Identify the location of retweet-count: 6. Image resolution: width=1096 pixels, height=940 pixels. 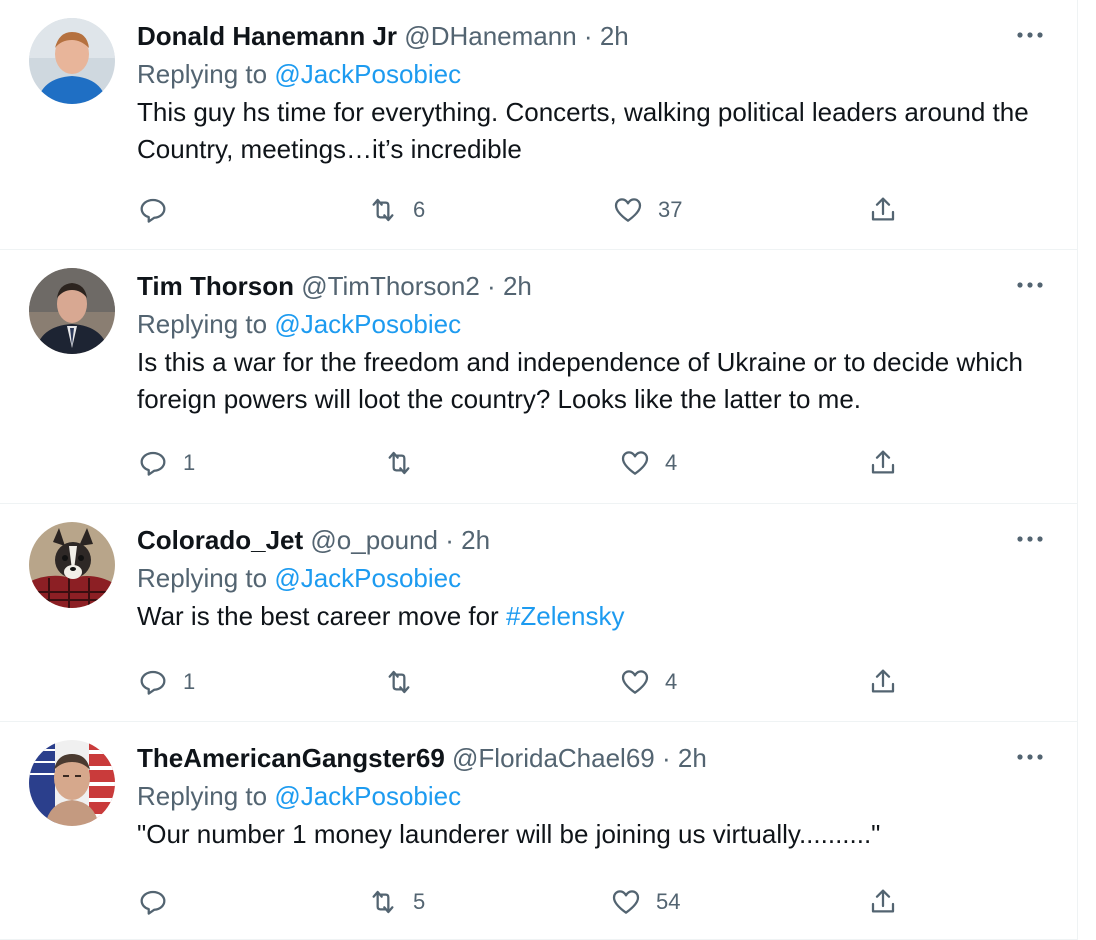
(419, 209).